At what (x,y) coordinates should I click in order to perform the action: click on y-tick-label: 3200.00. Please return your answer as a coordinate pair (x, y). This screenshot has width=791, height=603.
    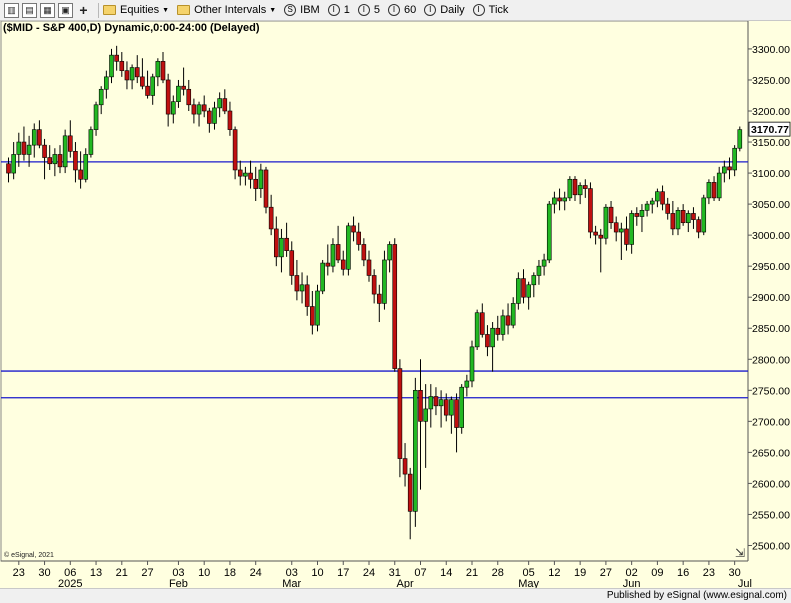
    Looking at the image, I should click on (771, 112).